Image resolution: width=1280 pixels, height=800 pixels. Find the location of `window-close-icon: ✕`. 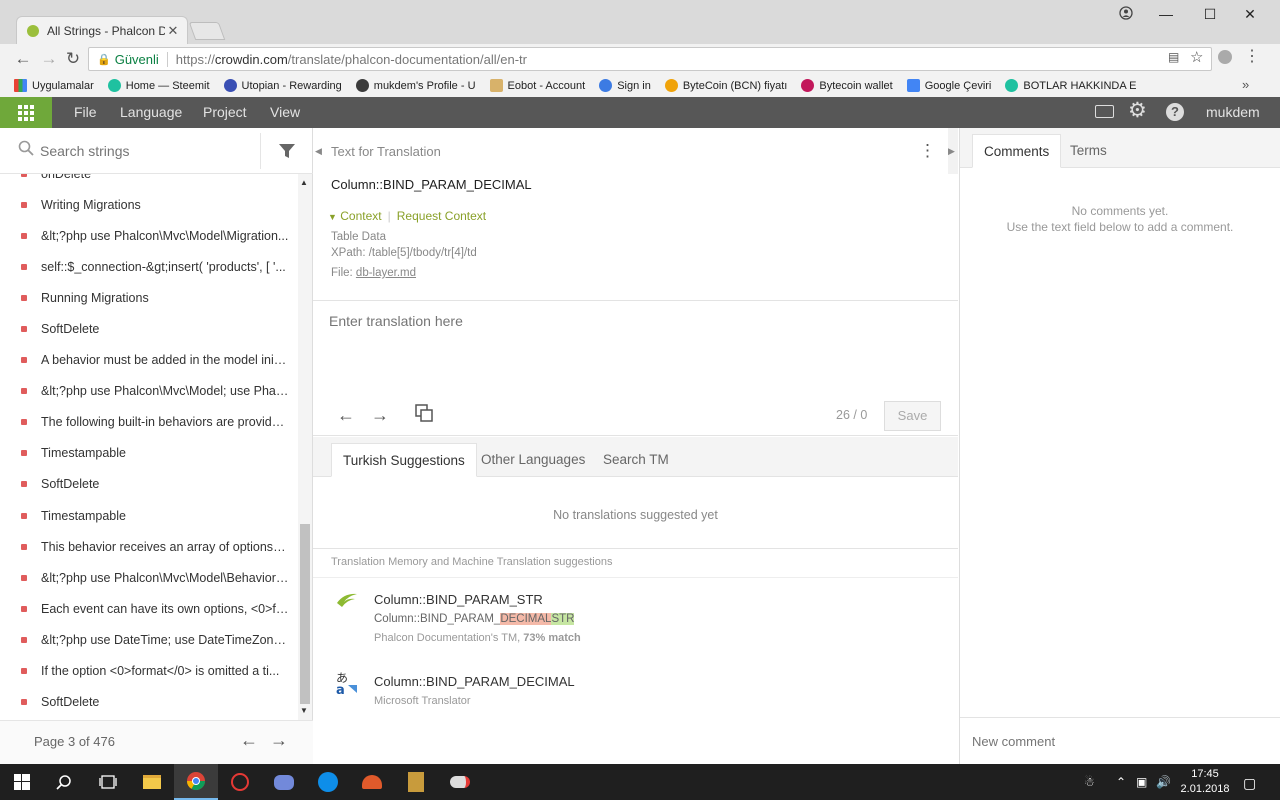

window-close-icon: ✕ is located at coordinates (1250, 14).